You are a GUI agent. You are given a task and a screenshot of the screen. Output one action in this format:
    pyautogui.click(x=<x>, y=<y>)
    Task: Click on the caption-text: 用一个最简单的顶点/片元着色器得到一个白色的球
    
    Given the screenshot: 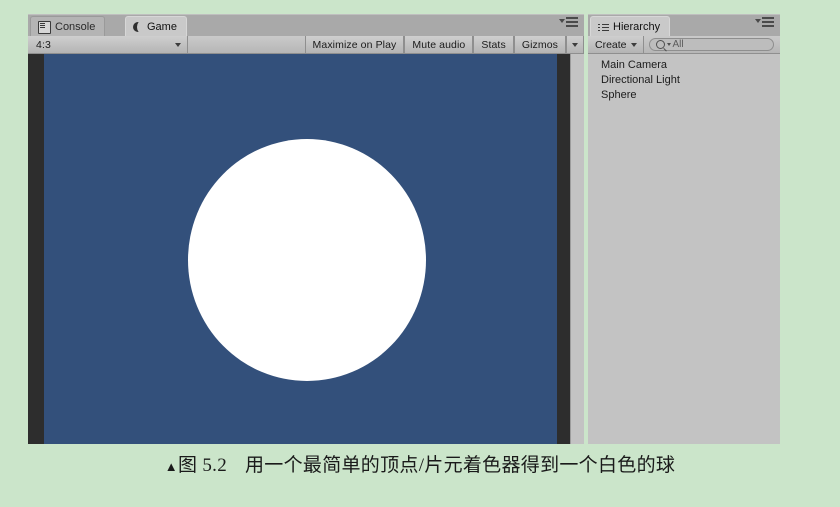 What is the action you would take?
    pyautogui.click(x=460, y=465)
    